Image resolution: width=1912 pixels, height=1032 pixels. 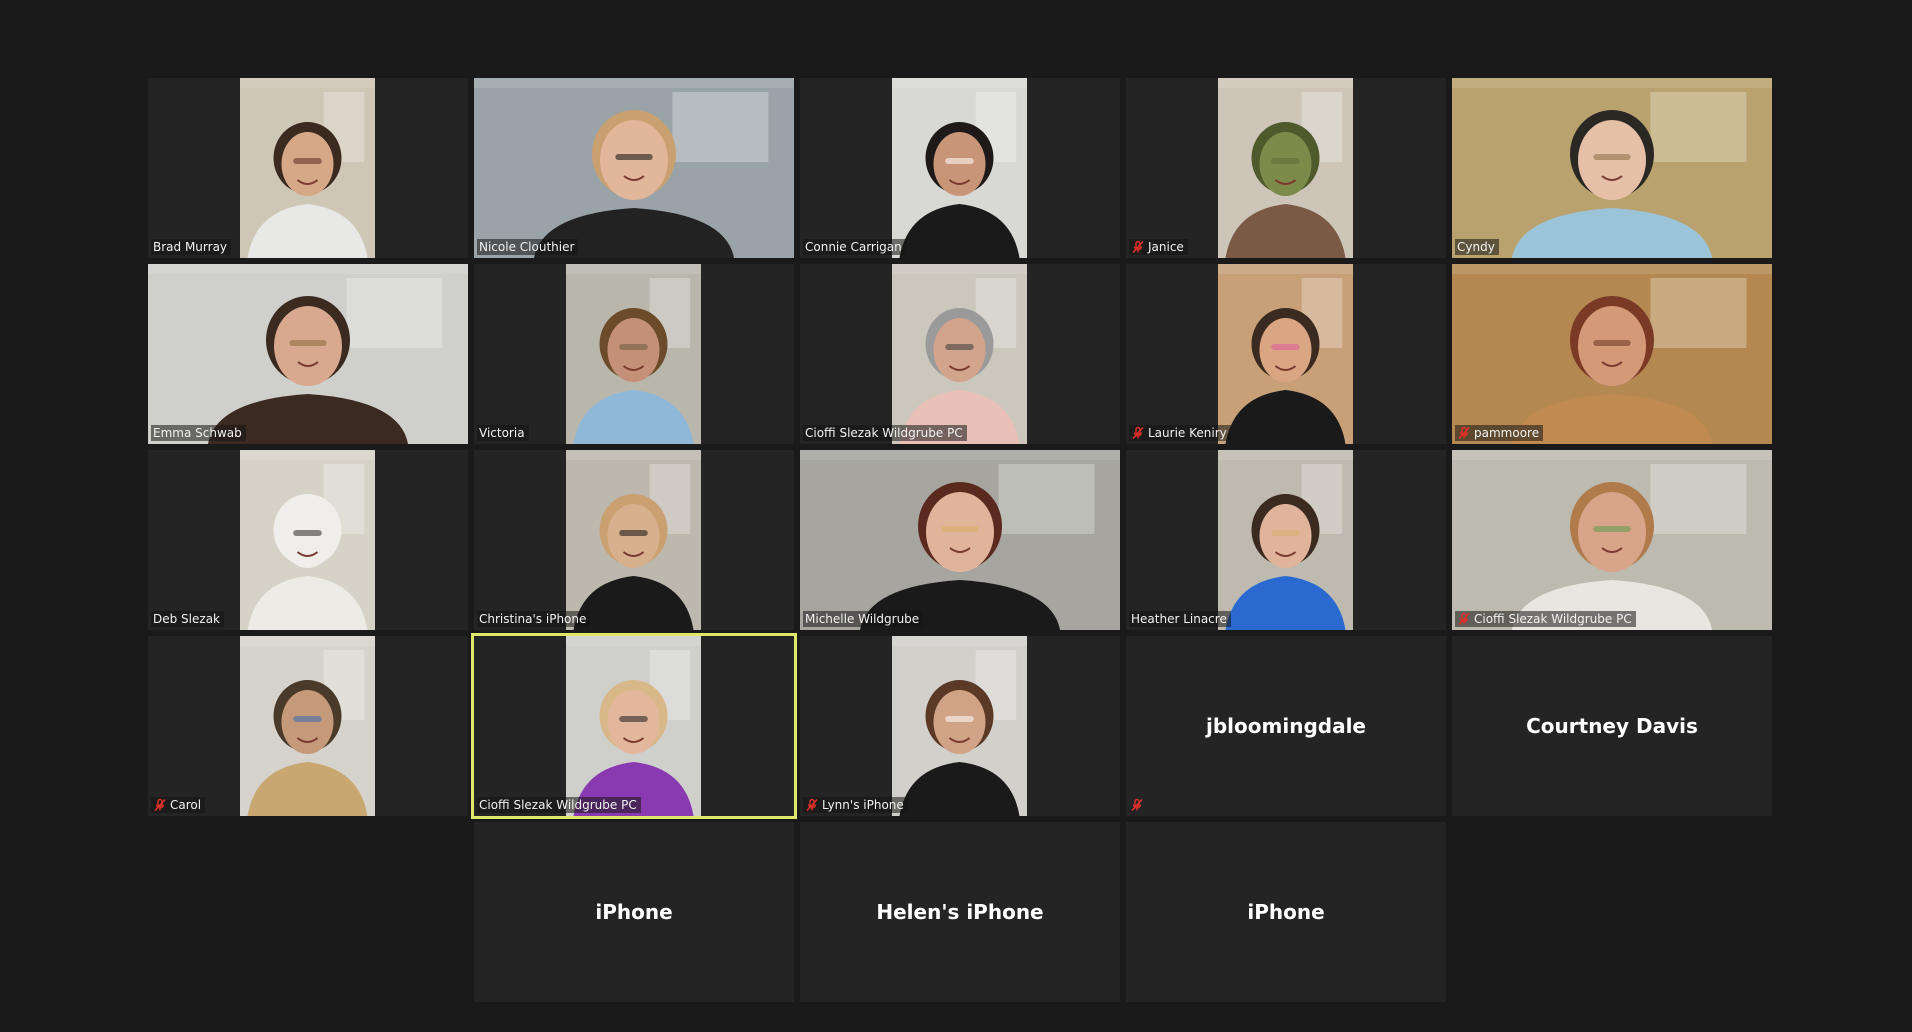 I want to click on participant-tile: Lynn's iPhone, so click(x=960, y=726).